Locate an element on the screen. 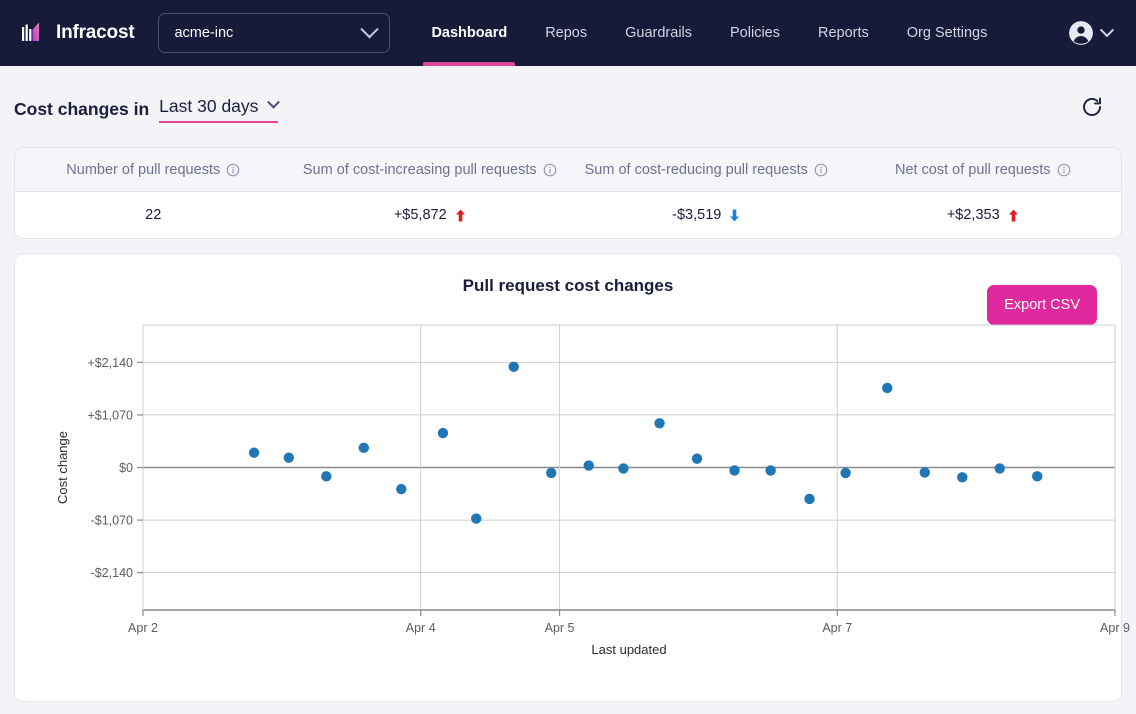 Image resolution: width=1136 pixels, height=714 pixels. date-range-value: Last 30 days is located at coordinates (209, 105).